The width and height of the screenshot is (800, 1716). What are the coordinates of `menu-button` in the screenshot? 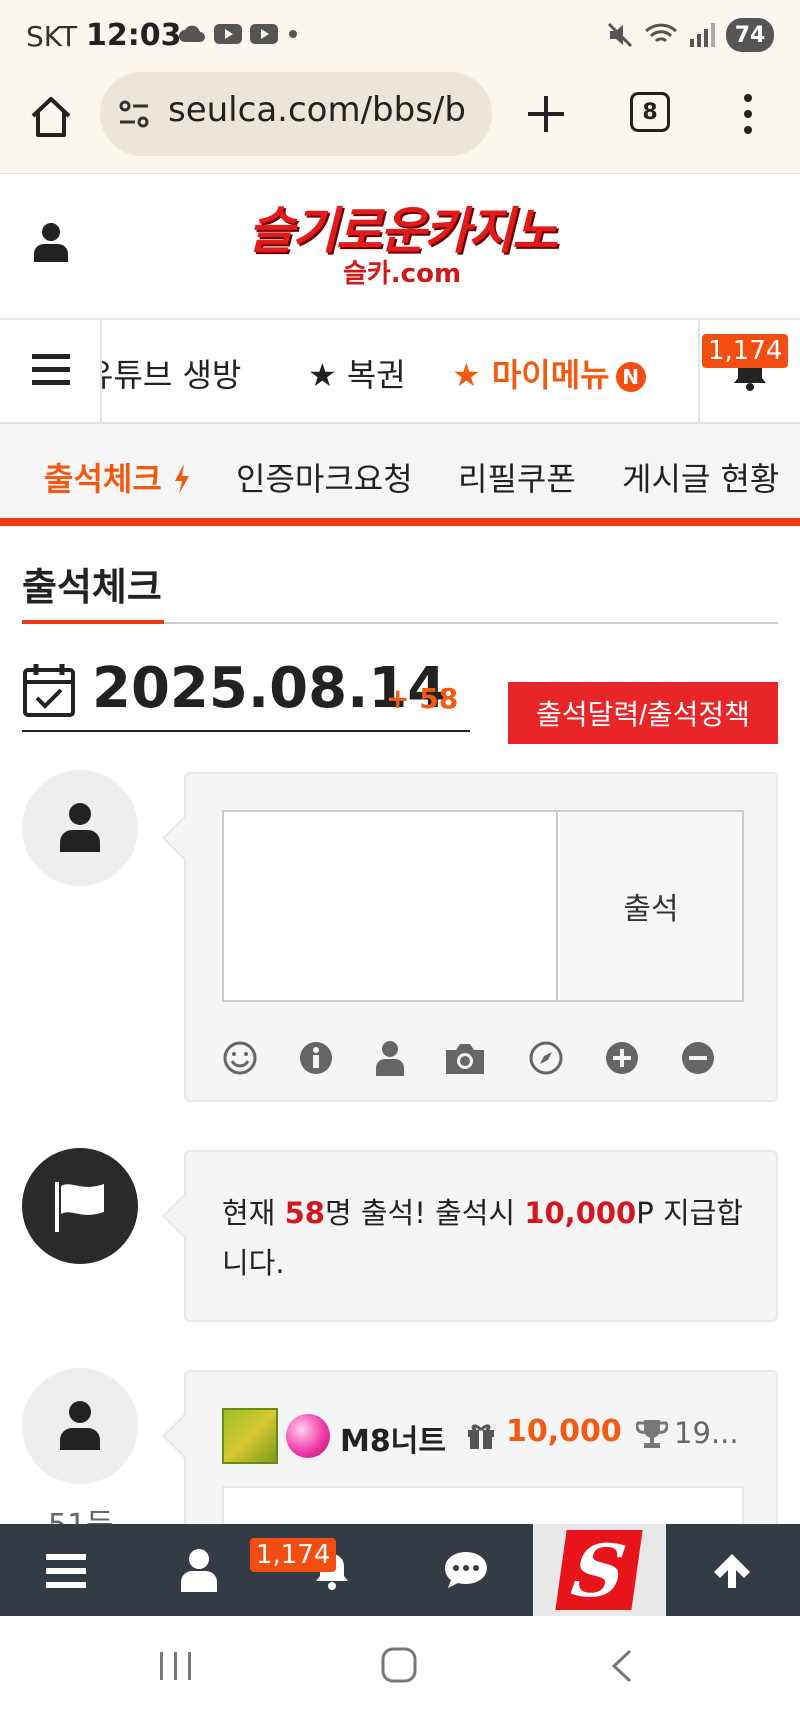 It's located at (51, 371).